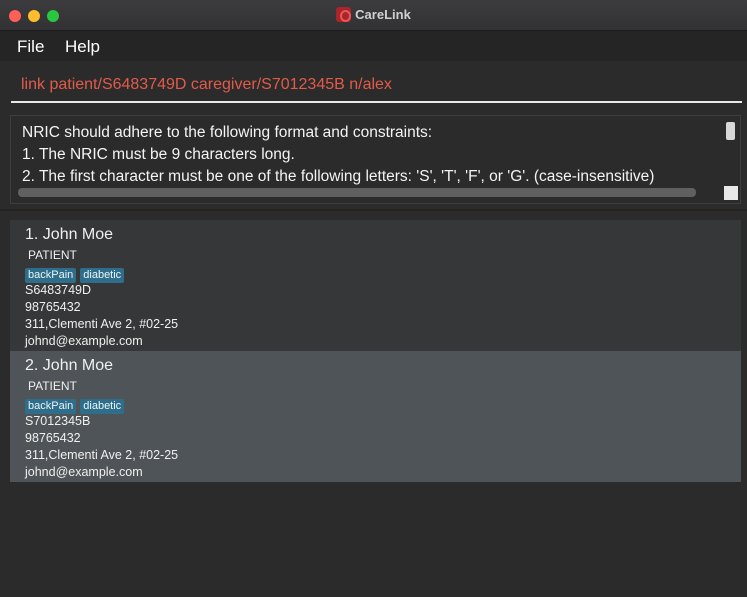  I want to click on person-nric: S7012345B, so click(58, 421).